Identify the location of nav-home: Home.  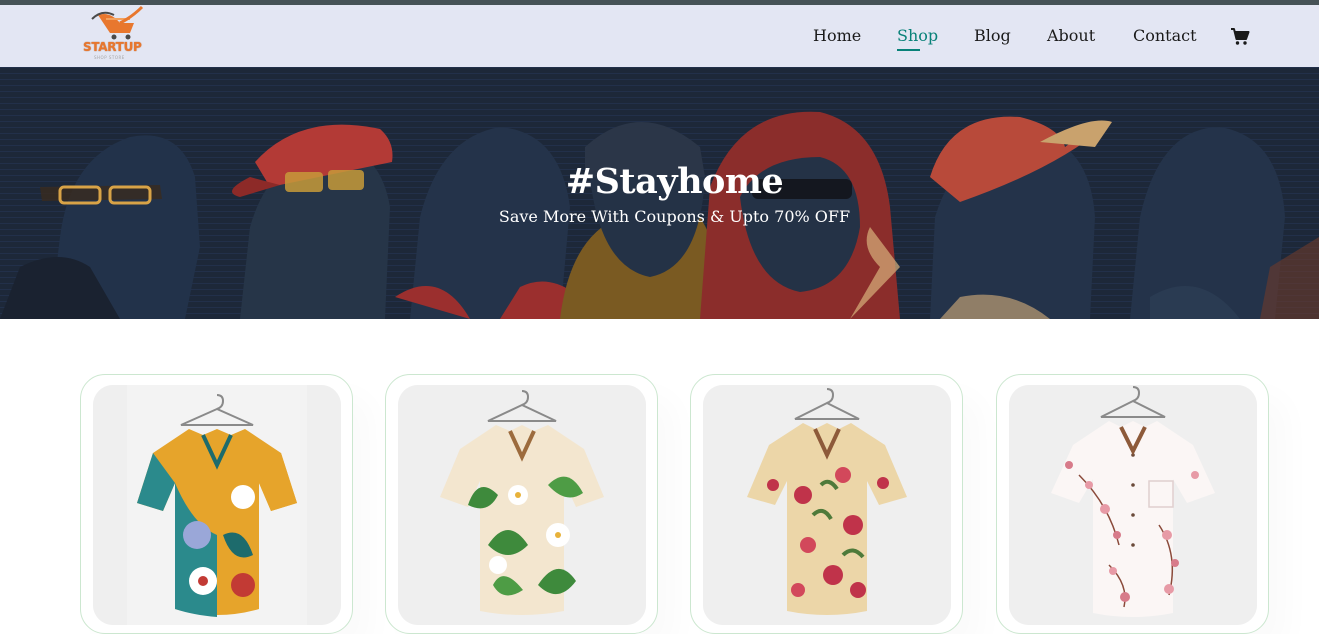
(837, 35).